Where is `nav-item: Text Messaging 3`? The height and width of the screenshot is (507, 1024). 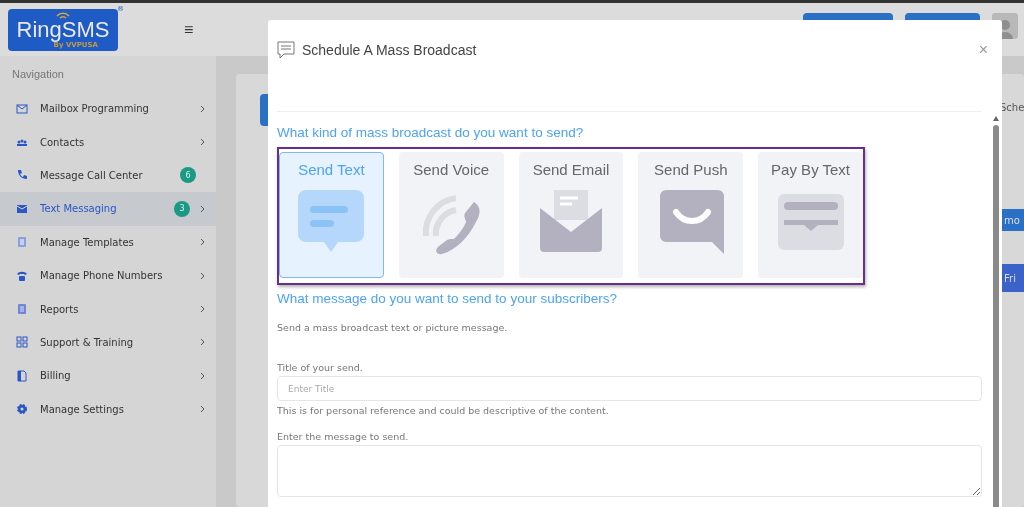
nav-item: Text Messaging 3 is located at coordinates (108, 209).